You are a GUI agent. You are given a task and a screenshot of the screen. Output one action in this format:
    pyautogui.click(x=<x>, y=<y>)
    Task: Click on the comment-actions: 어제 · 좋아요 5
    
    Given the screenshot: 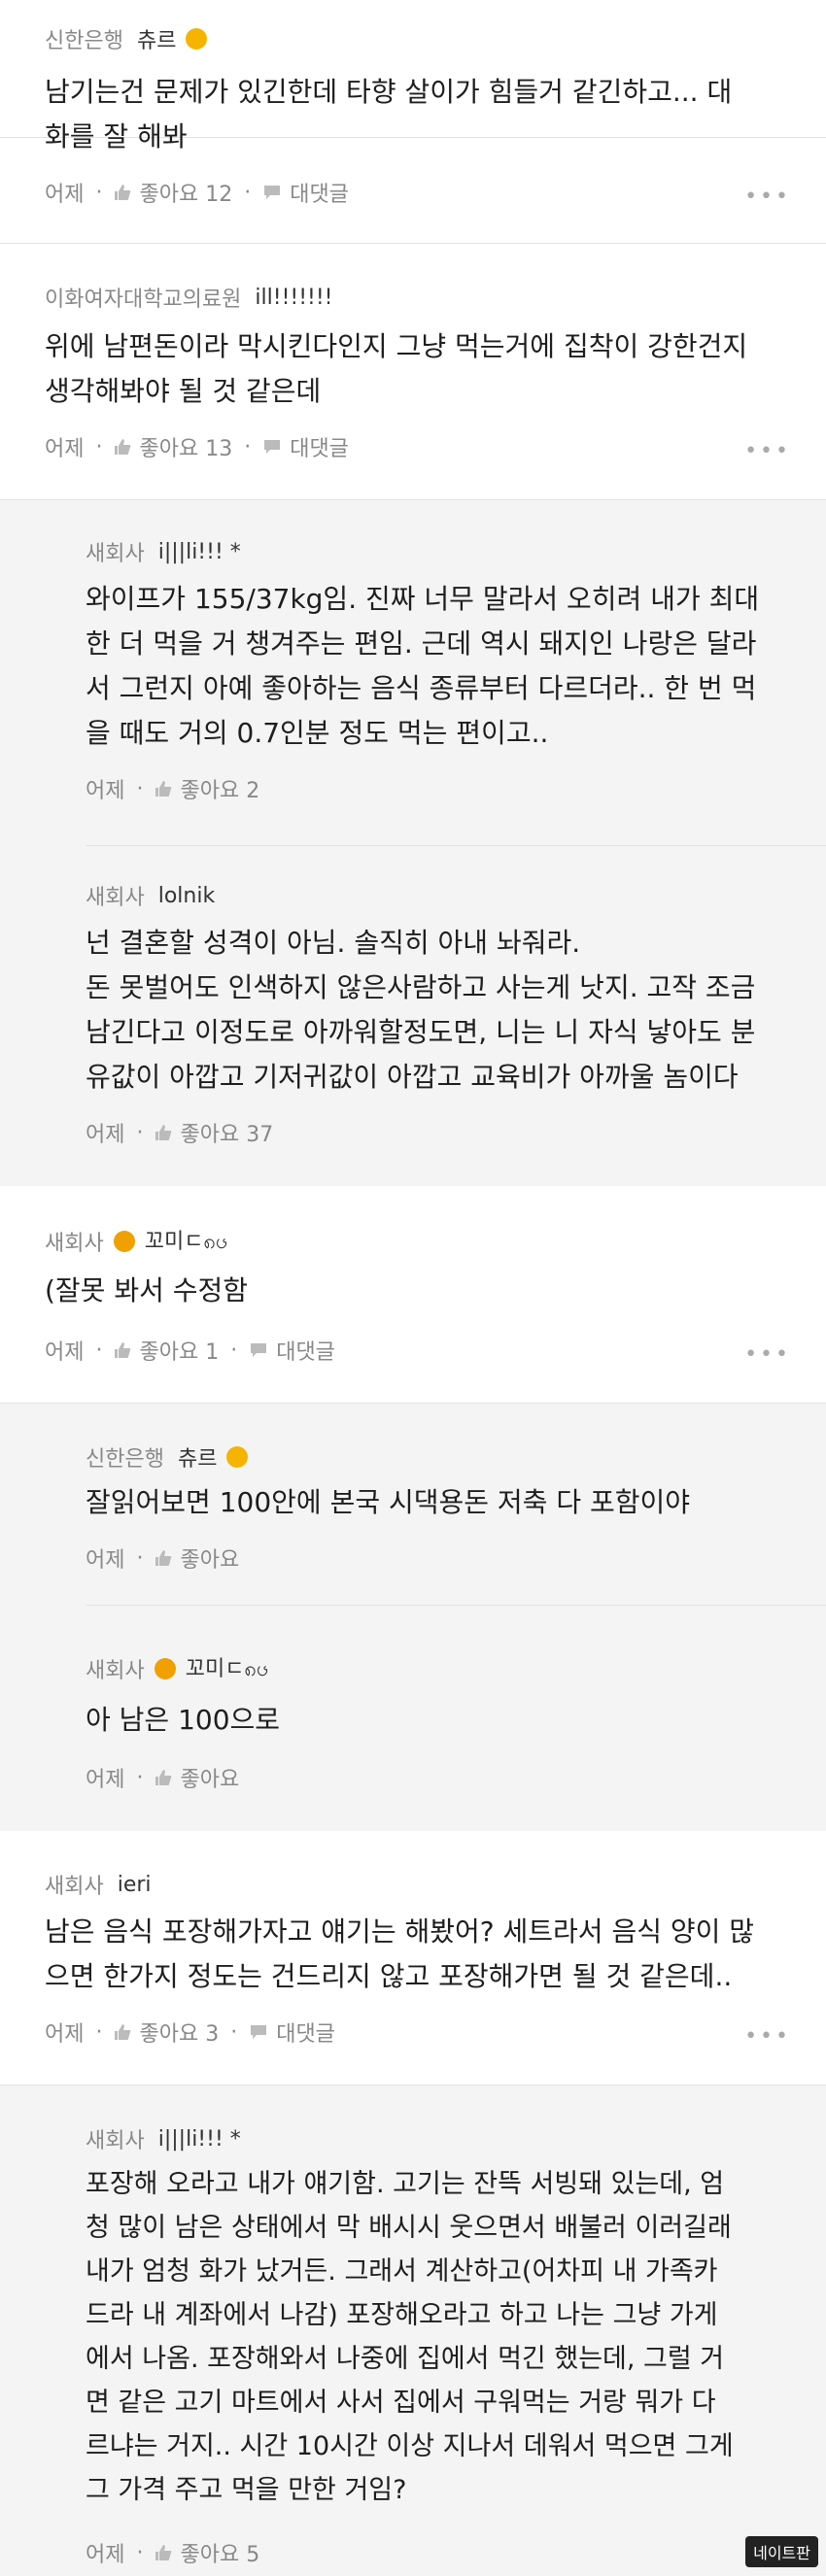 What is the action you would take?
    pyautogui.click(x=173, y=2552)
    